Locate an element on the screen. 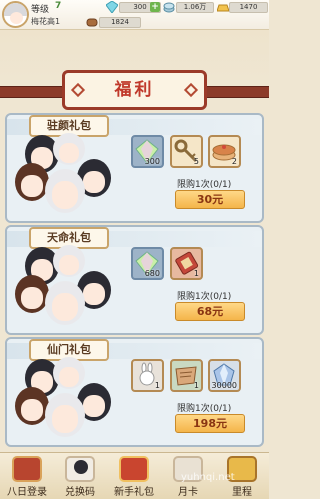 The image size is (320, 499). key-icon: 5 is located at coordinates (186, 151).